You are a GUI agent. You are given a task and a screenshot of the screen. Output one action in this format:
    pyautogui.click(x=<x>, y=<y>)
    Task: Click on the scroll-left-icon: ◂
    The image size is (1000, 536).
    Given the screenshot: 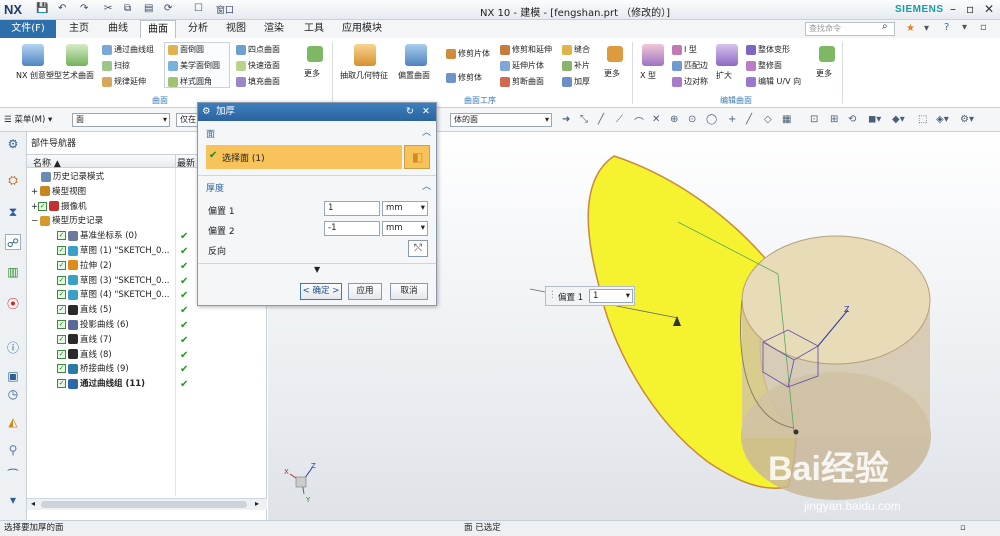 What is the action you would take?
    pyautogui.click(x=33, y=503)
    